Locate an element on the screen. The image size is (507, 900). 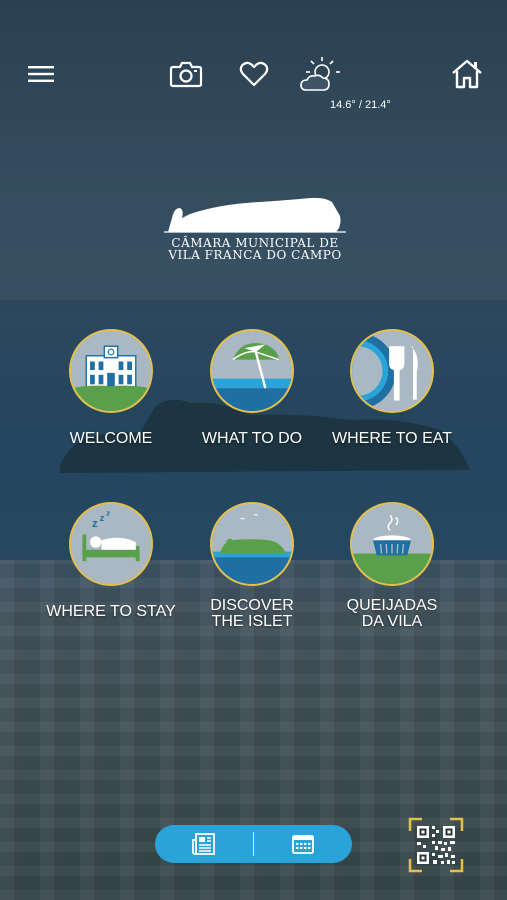
home-icon is located at coordinates (467, 74).